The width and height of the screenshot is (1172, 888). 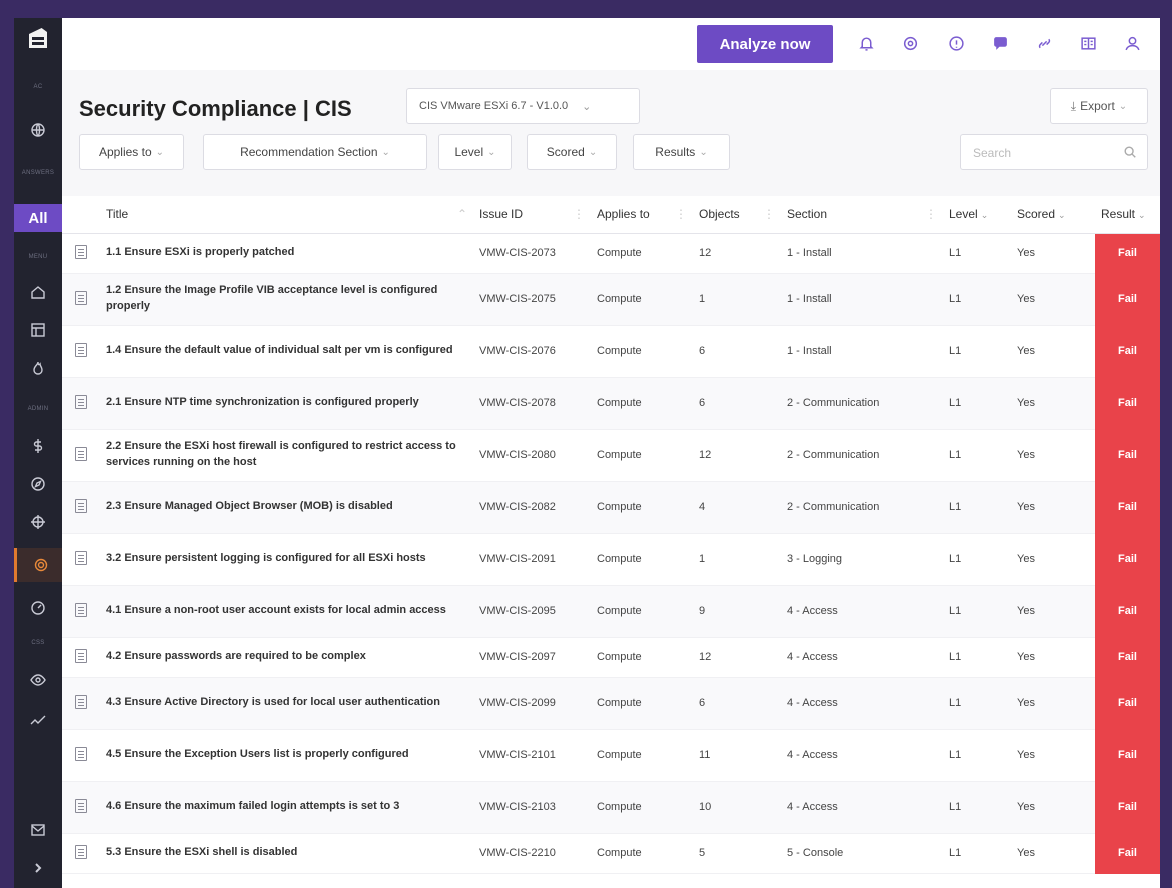 I want to click on chevron-right-icon, so click(x=38, y=868).